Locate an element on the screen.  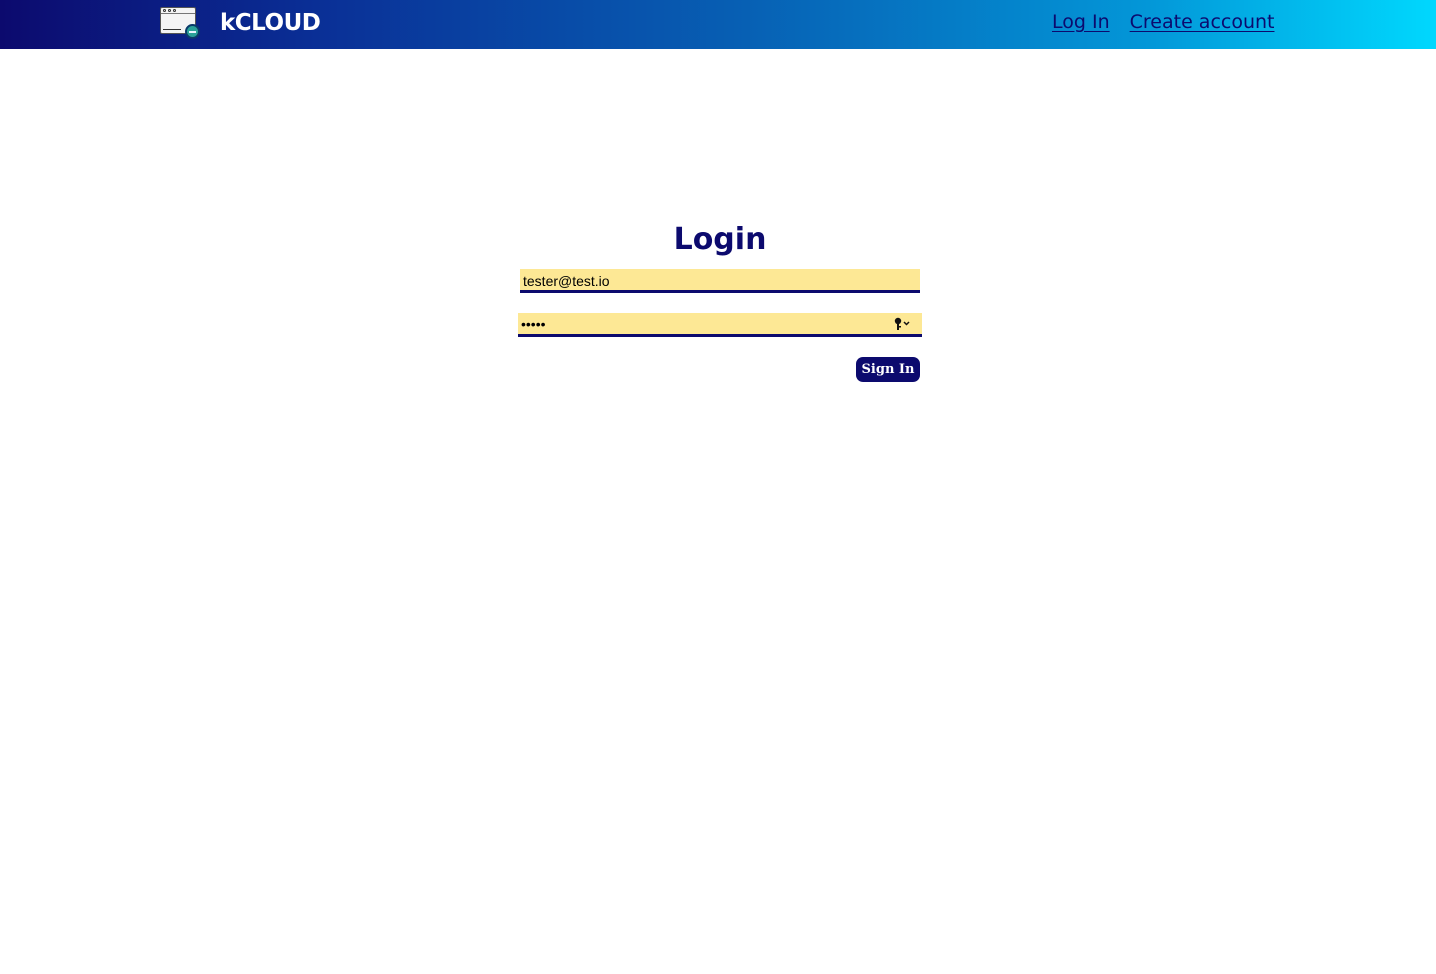
brand: kCLOUD is located at coordinates (240, 22).